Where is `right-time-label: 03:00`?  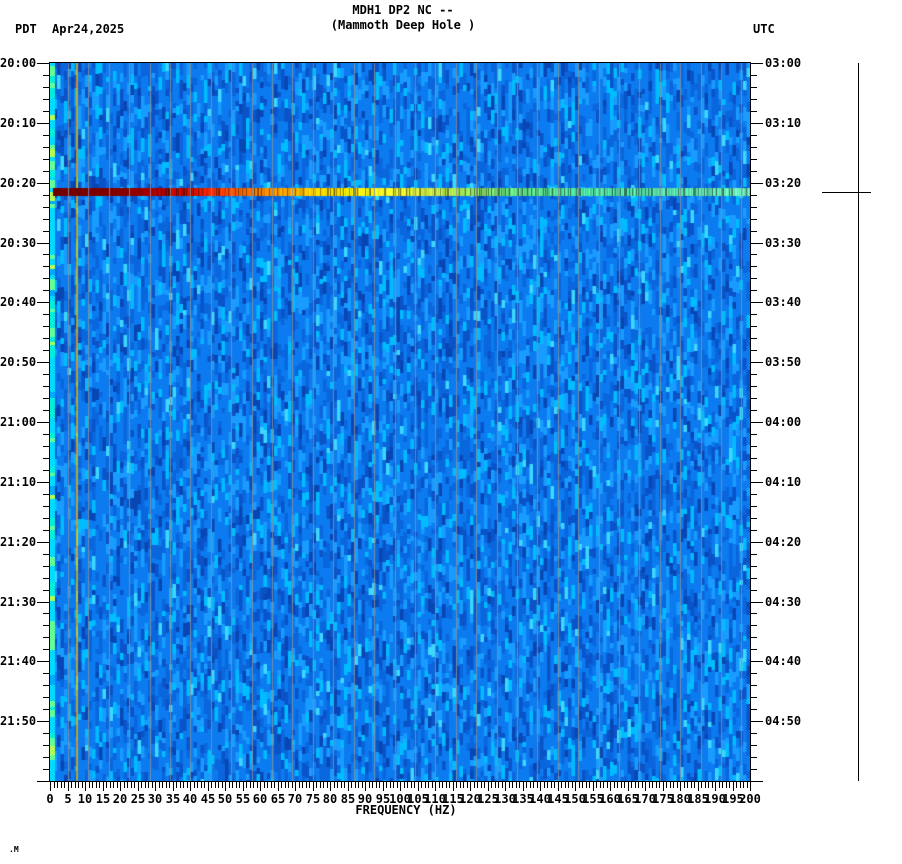
right-time-label: 03:00 is located at coordinates (783, 63).